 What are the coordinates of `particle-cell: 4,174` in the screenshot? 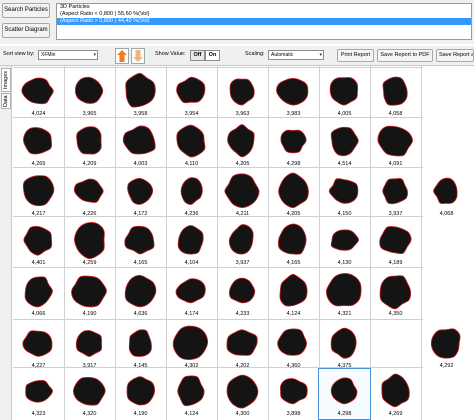 It's located at (191, 294).